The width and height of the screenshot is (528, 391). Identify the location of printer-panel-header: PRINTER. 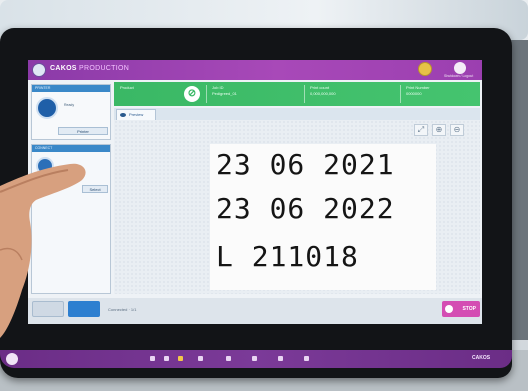
(71, 88).